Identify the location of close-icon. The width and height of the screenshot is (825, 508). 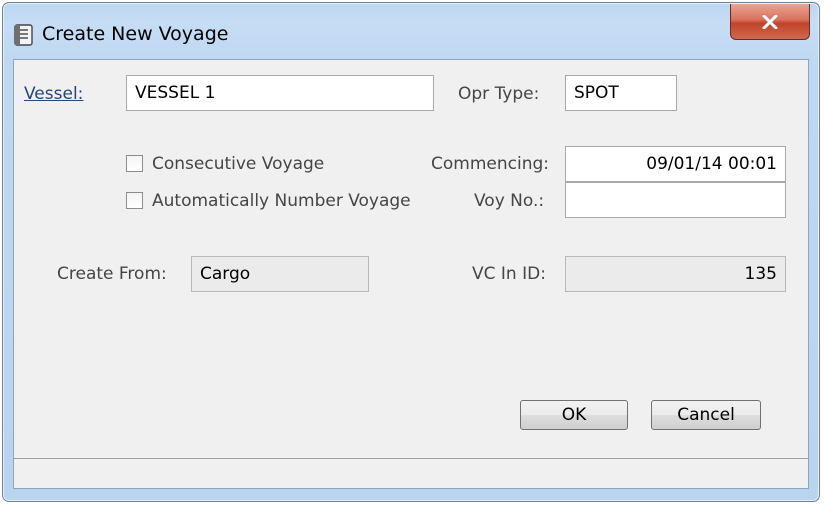
(770, 21).